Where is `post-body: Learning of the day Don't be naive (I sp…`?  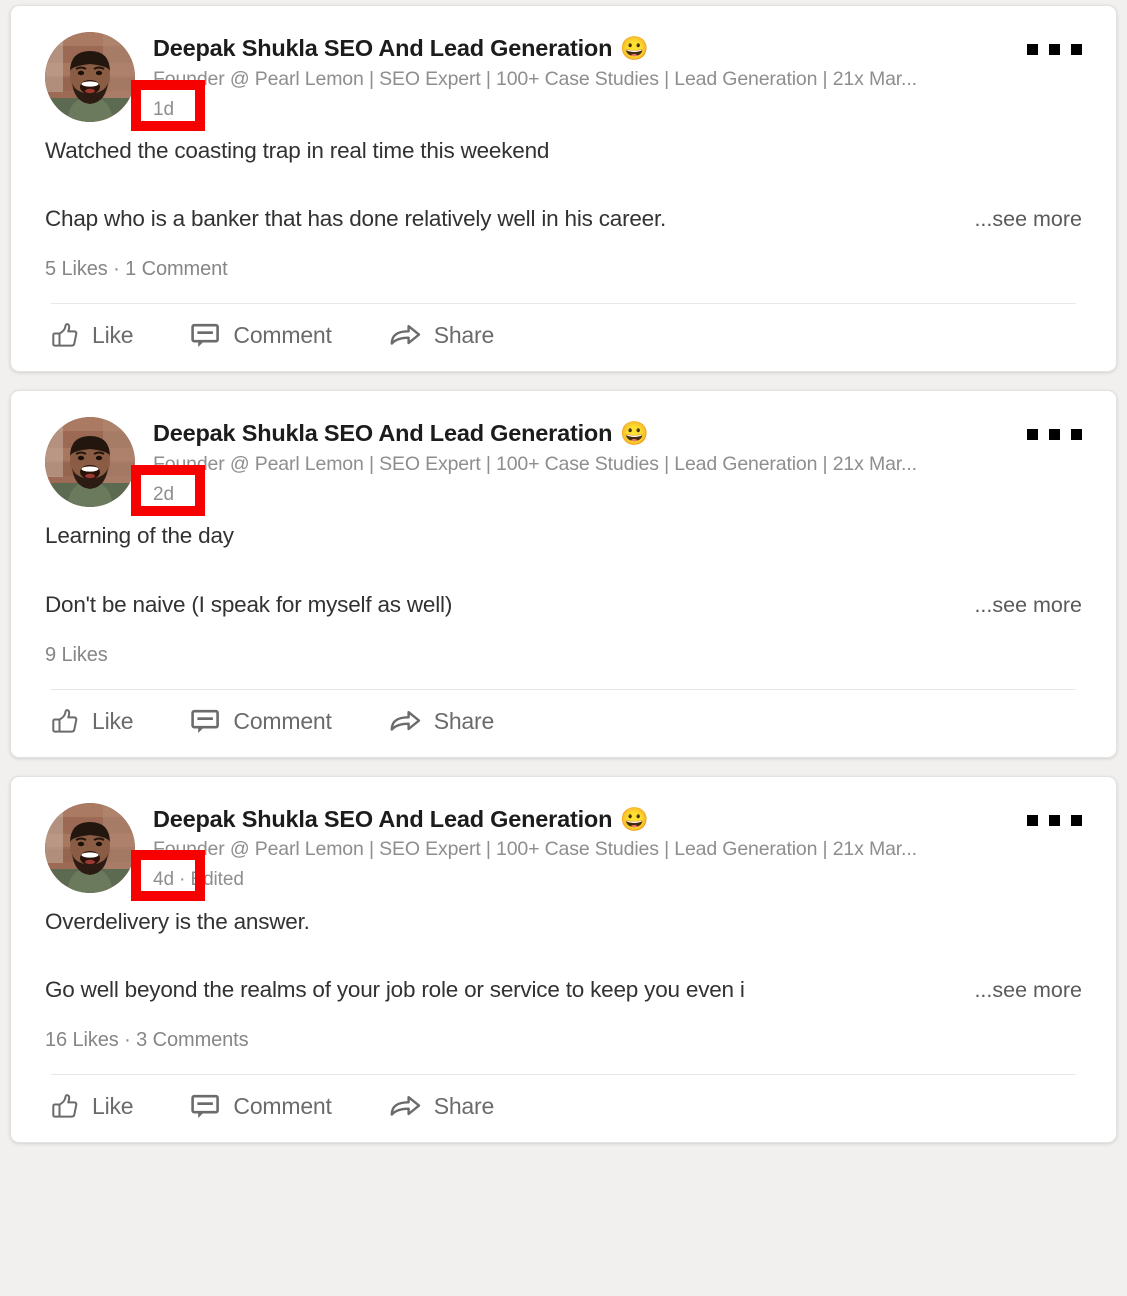 post-body: Learning of the day Don't be naive (I sp… is located at coordinates (563, 569).